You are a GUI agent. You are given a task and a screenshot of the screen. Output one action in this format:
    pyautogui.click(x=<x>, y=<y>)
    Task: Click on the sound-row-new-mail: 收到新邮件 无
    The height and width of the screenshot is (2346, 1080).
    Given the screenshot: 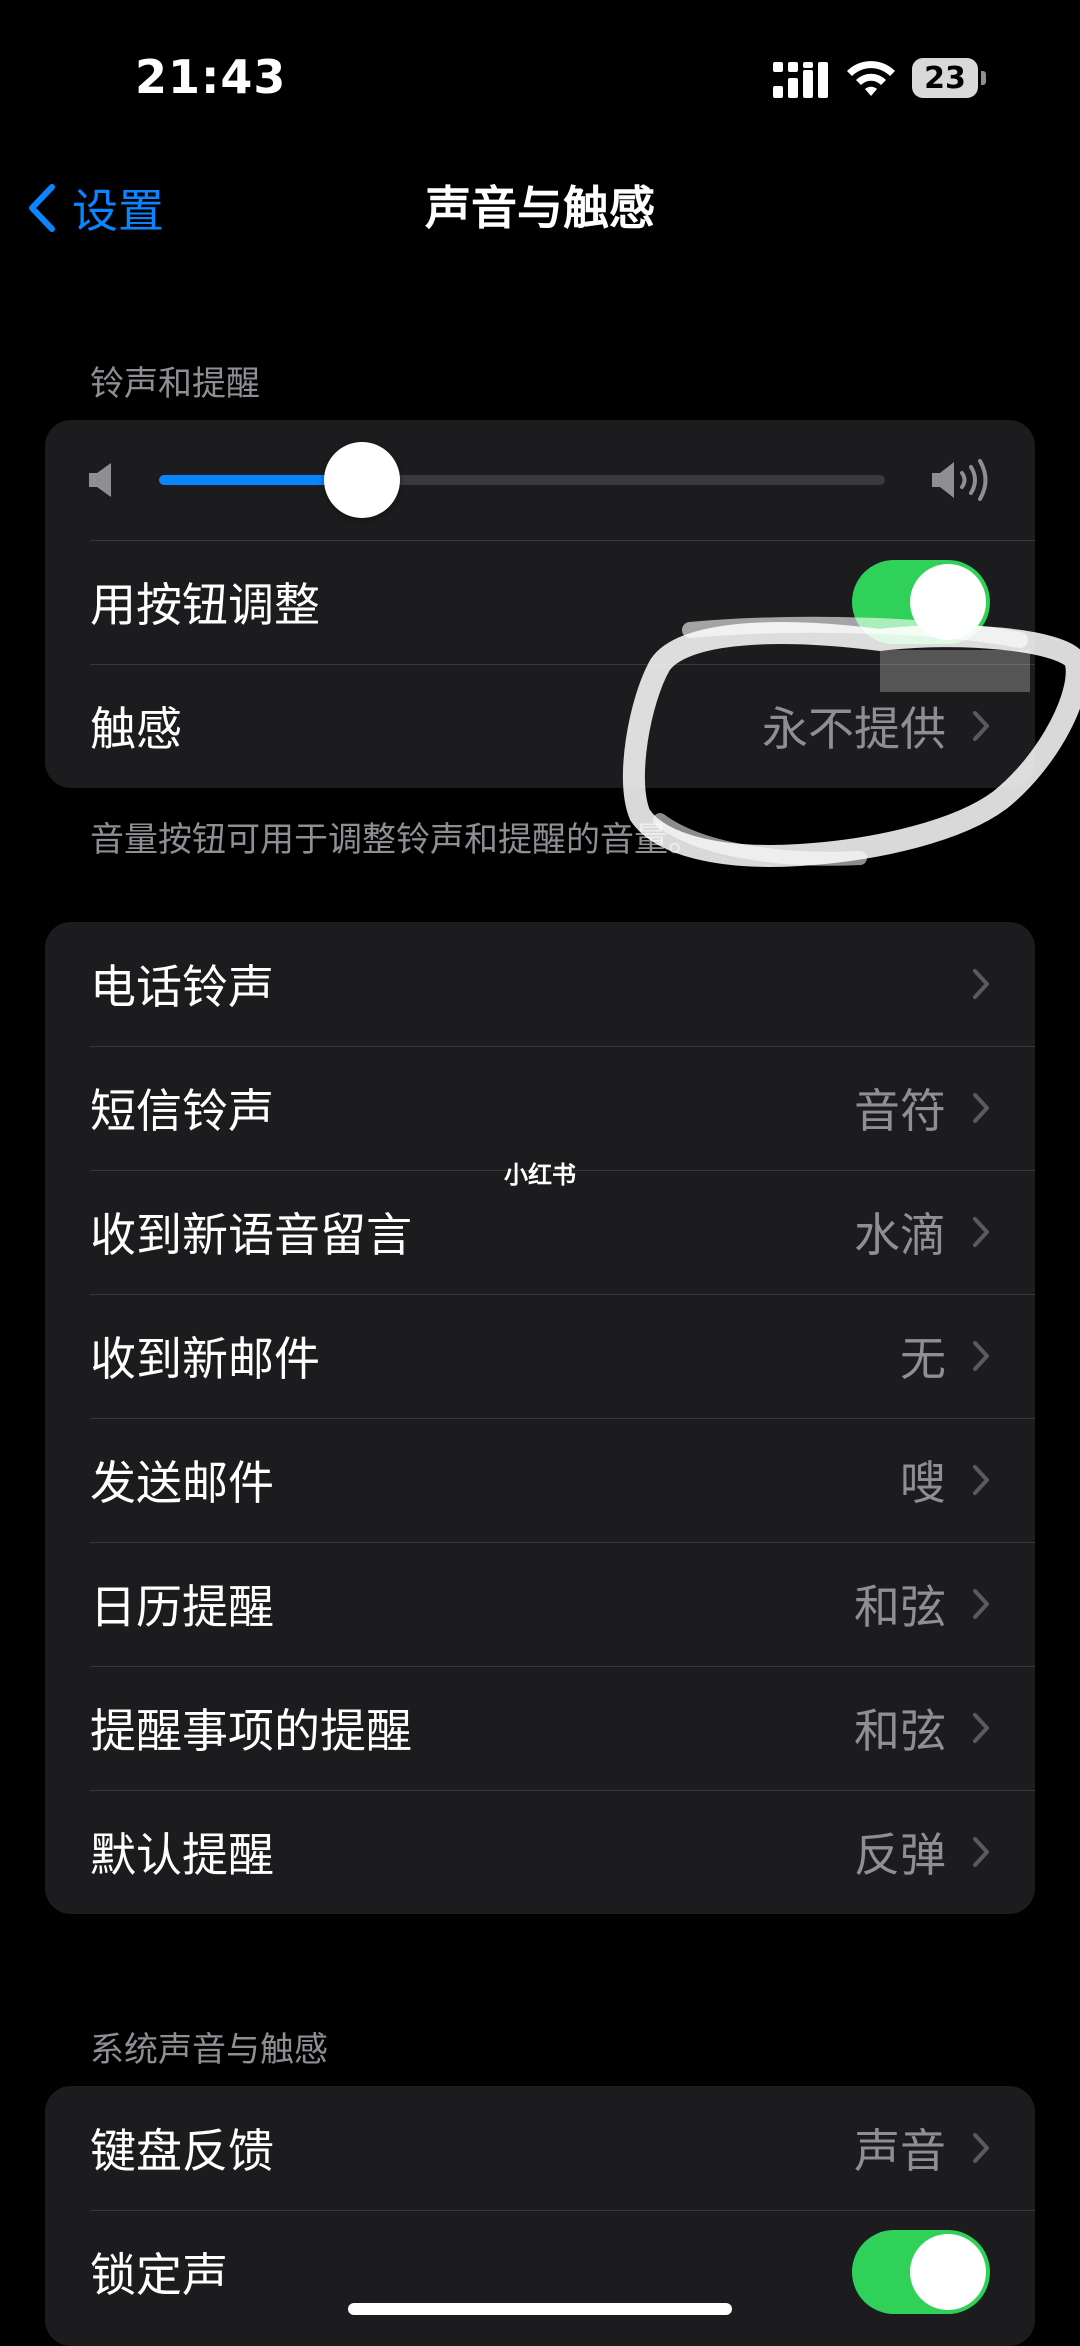 What is the action you would take?
    pyautogui.click(x=540, y=1356)
    